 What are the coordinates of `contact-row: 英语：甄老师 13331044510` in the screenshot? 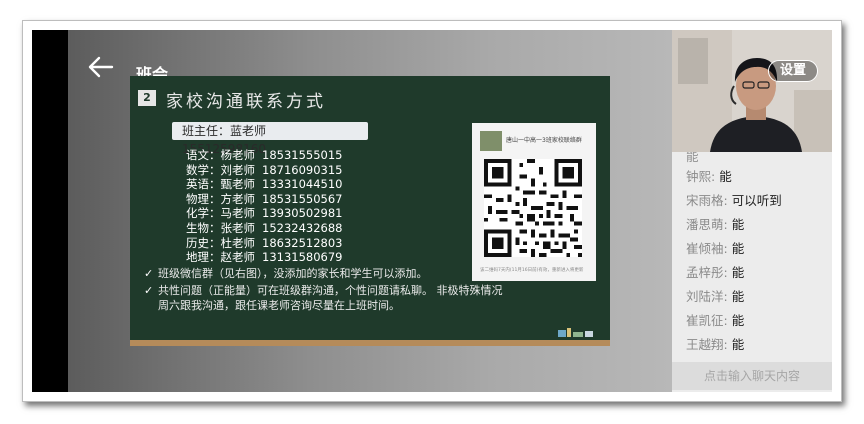 It's located at (264, 184).